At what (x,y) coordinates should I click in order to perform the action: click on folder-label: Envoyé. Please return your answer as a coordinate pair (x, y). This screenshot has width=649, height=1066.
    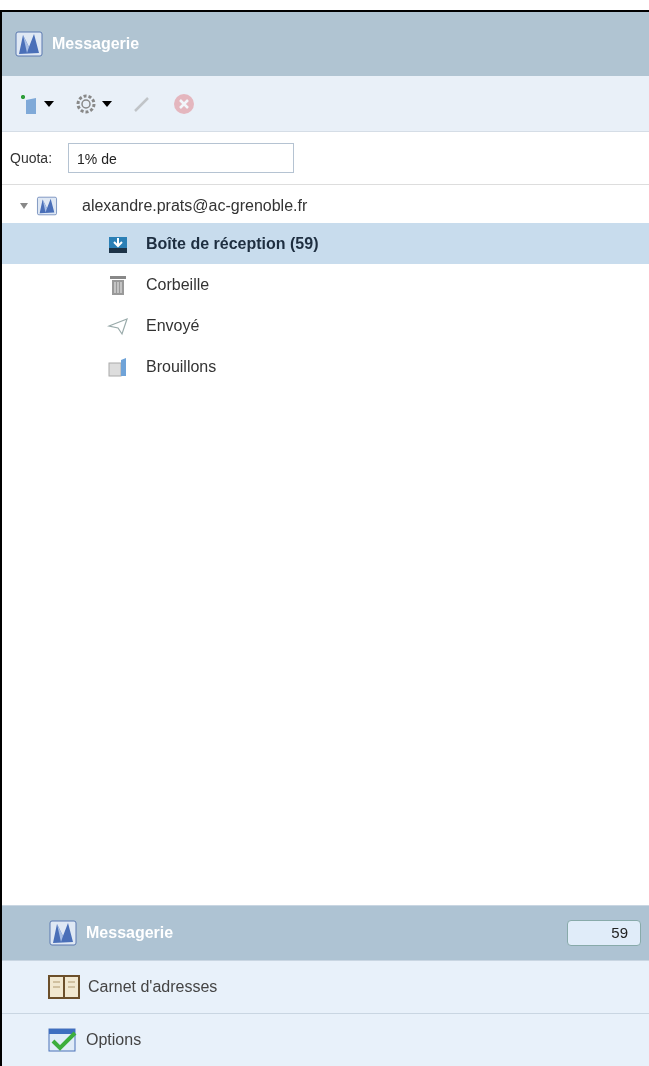
    Looking at the image, I should click on (173, 325).